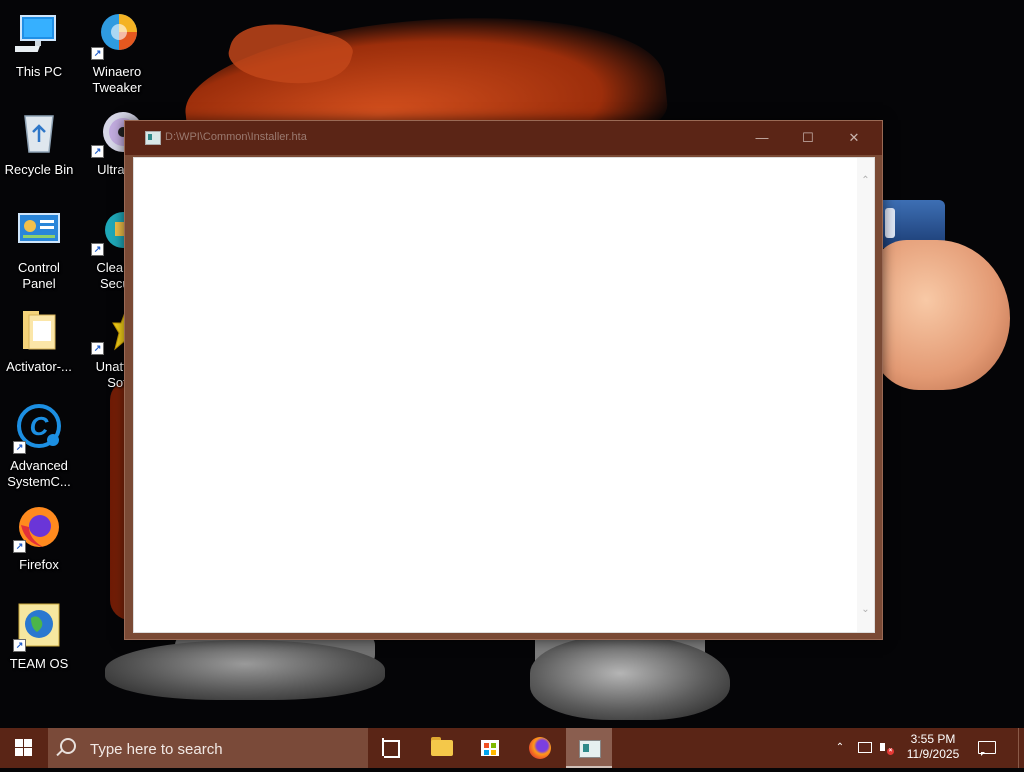 The image size is (1024, 772). I want to click on window-titlebar: D:\WPI\Common\Installer.hta — ☐ ✕, so click(503, 138).